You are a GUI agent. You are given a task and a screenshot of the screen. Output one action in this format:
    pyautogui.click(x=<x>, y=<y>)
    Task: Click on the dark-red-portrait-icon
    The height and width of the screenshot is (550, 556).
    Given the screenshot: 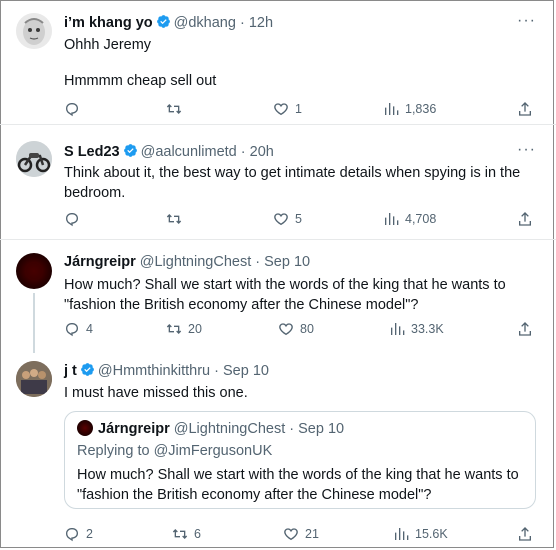 What is the action you would take?
    pyautogui.click(x=34, y=271)
    